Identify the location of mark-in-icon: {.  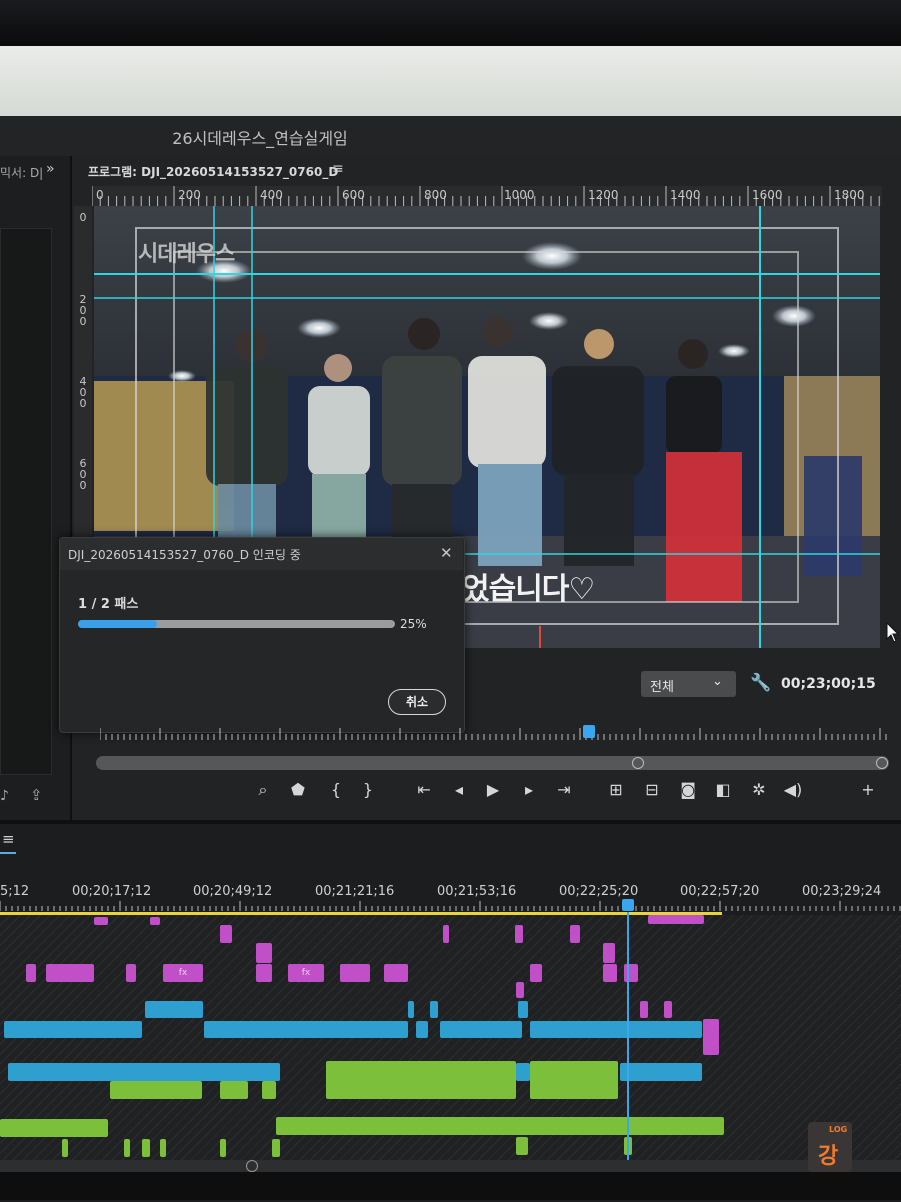
(336, 789).